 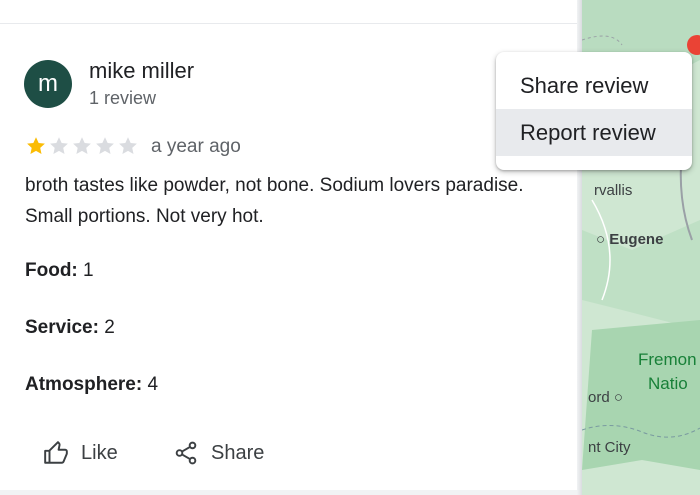 I want to click on avatar: m, so click(x=48, y=84).